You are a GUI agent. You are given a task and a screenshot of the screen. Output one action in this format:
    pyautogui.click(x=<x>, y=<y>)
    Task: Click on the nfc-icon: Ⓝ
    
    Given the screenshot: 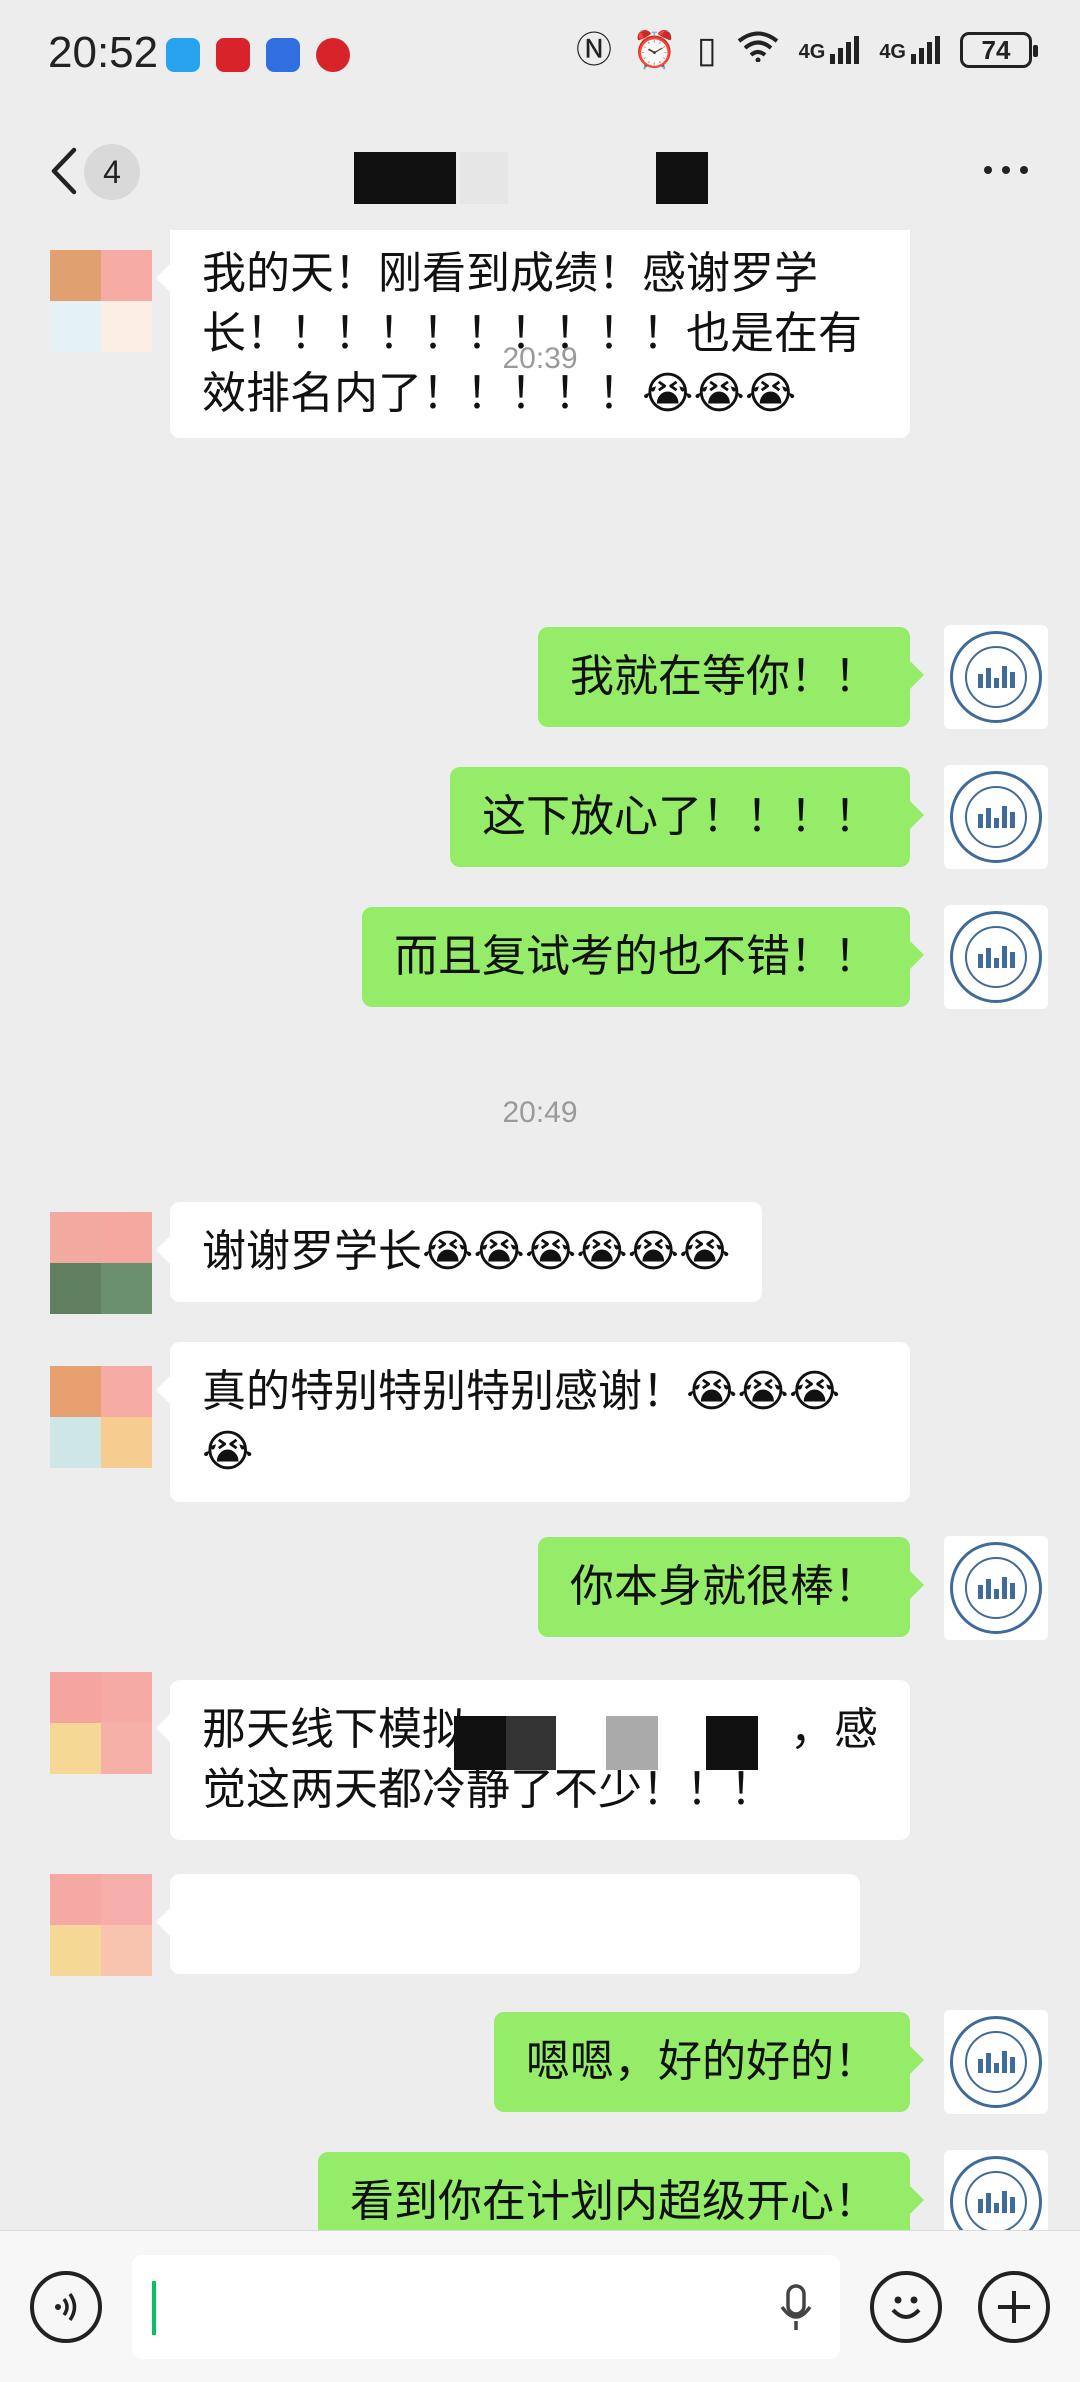 What is the action you would take?
    pyautogui.click(x=593, y=49)
    